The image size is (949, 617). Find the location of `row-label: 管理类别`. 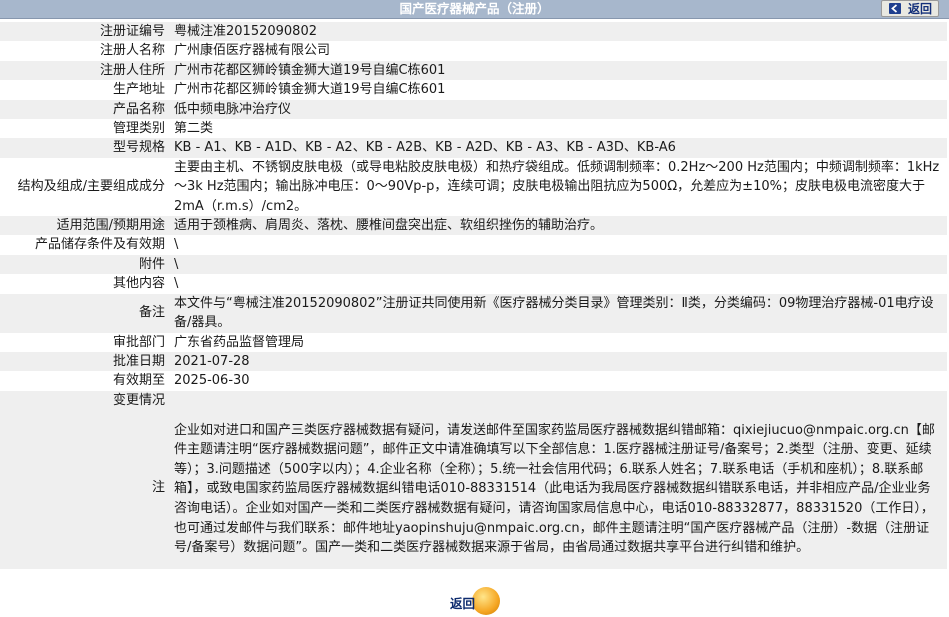

row-label: 管理类别 is located at coordinates (84, 129).